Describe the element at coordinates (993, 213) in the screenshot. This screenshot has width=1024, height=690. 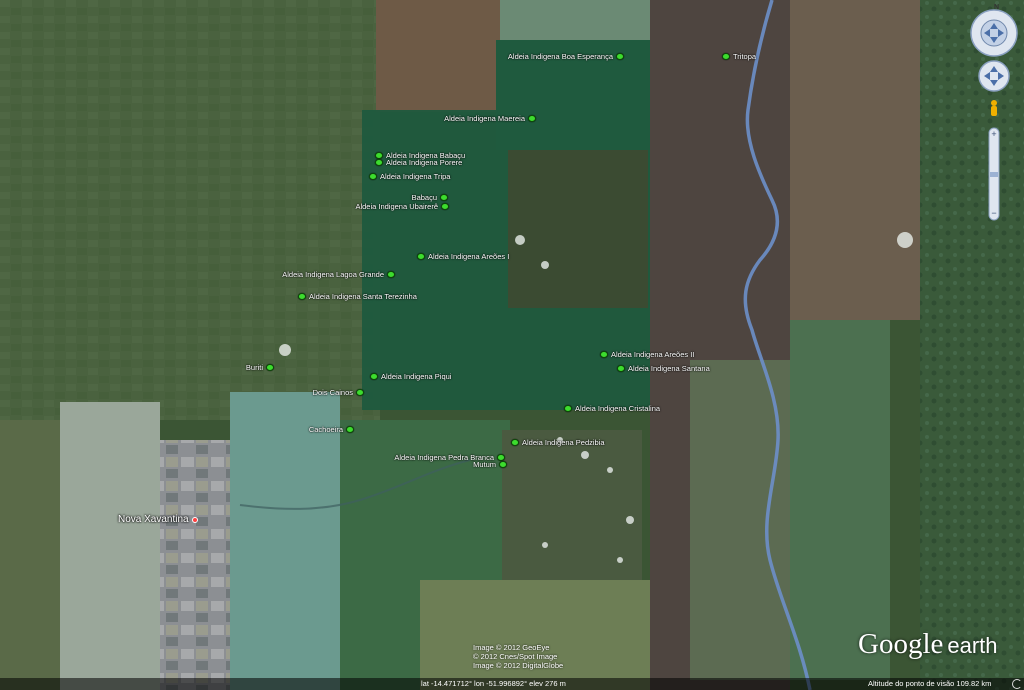
I see `zoom-out-icon: −` at that location.